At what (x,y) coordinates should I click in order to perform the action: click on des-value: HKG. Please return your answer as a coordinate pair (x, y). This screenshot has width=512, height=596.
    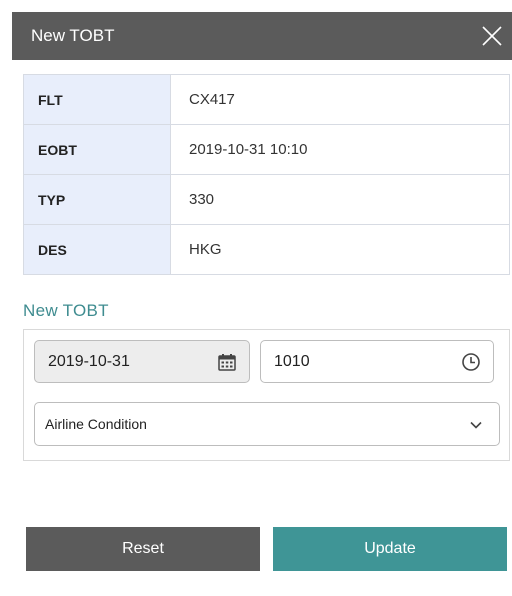
    Looking at the image, I should click on (340, 249).